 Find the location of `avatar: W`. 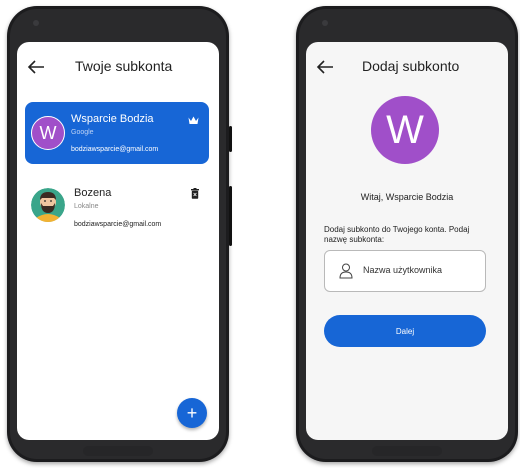

avatar: W is located at coordinates (48, 133).